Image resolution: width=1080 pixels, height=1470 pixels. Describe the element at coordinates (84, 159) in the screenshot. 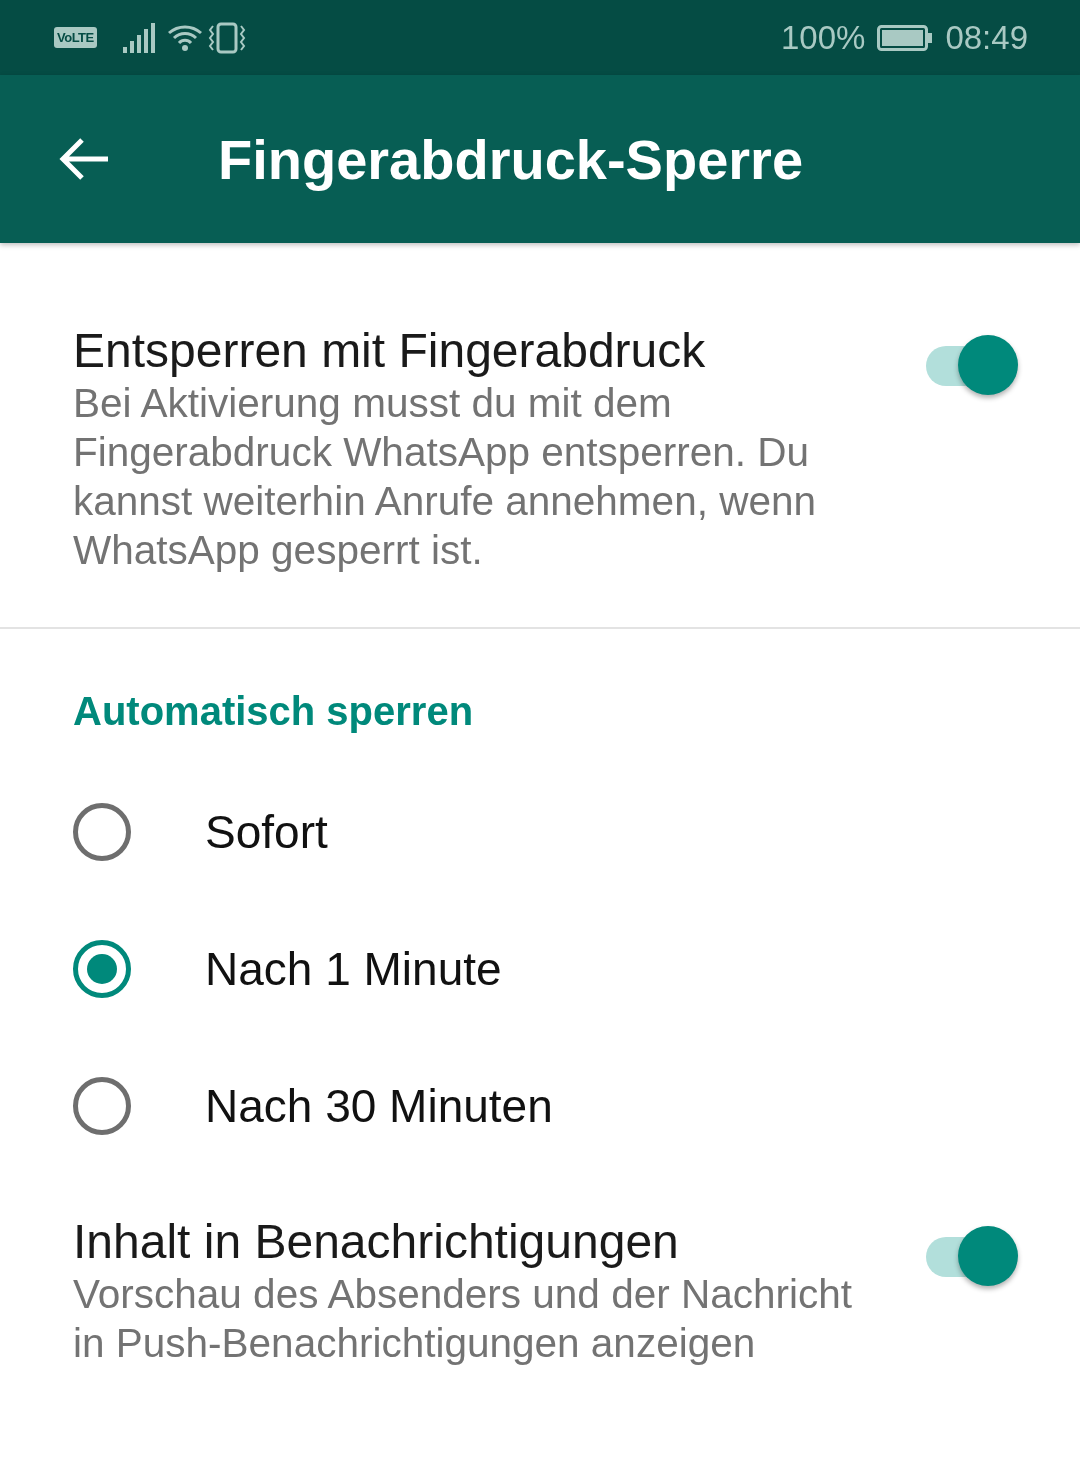

I see `back-arrow-icon` at that location.